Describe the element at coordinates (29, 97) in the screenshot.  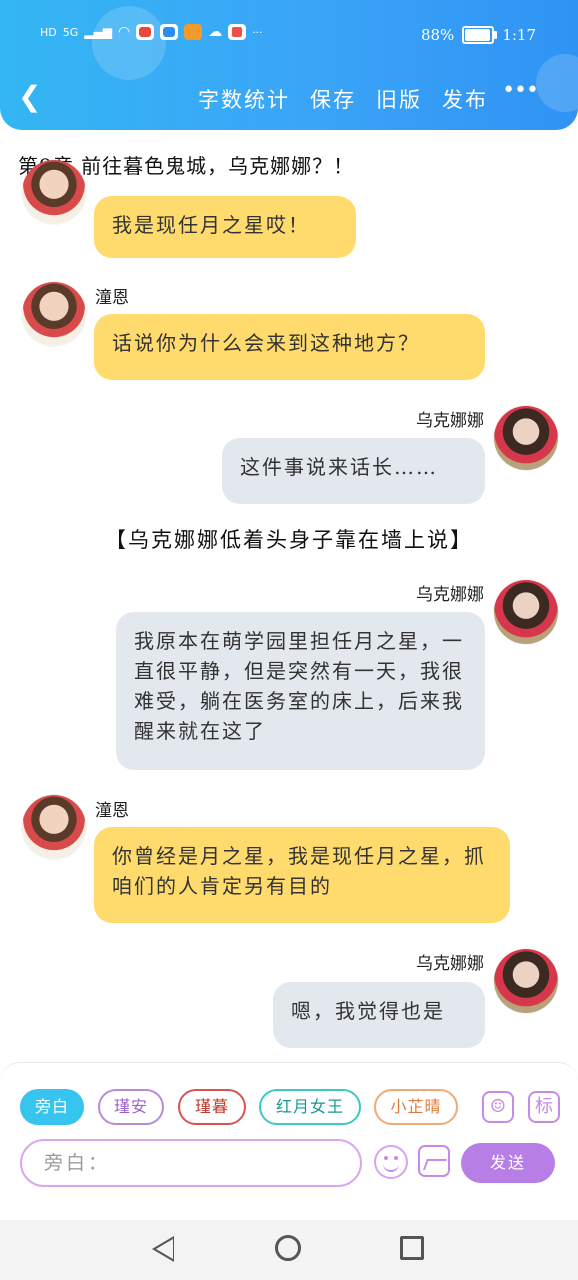
I see `chevron-left-icon: ❮` at that location.